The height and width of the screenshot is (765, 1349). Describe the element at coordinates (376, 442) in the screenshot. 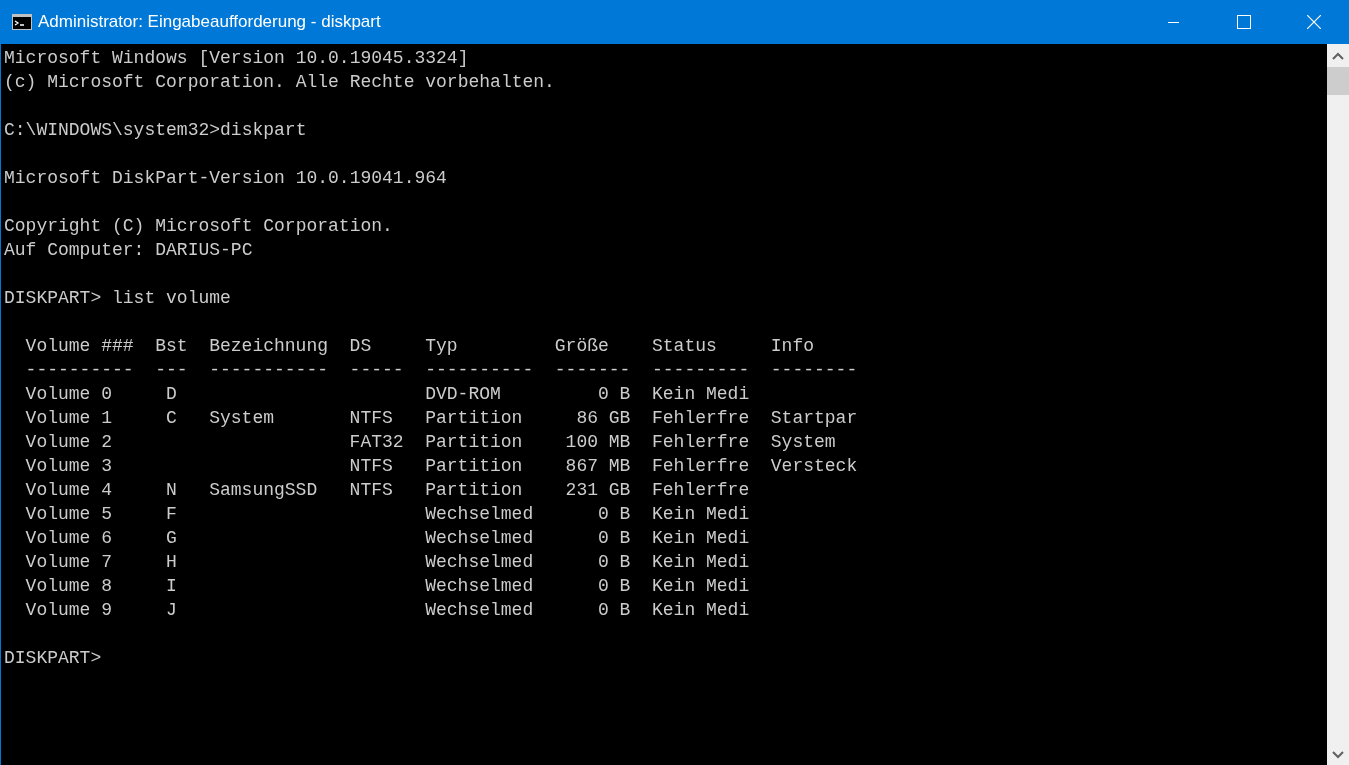

I see `table-cell-text: FAT32` at that location.